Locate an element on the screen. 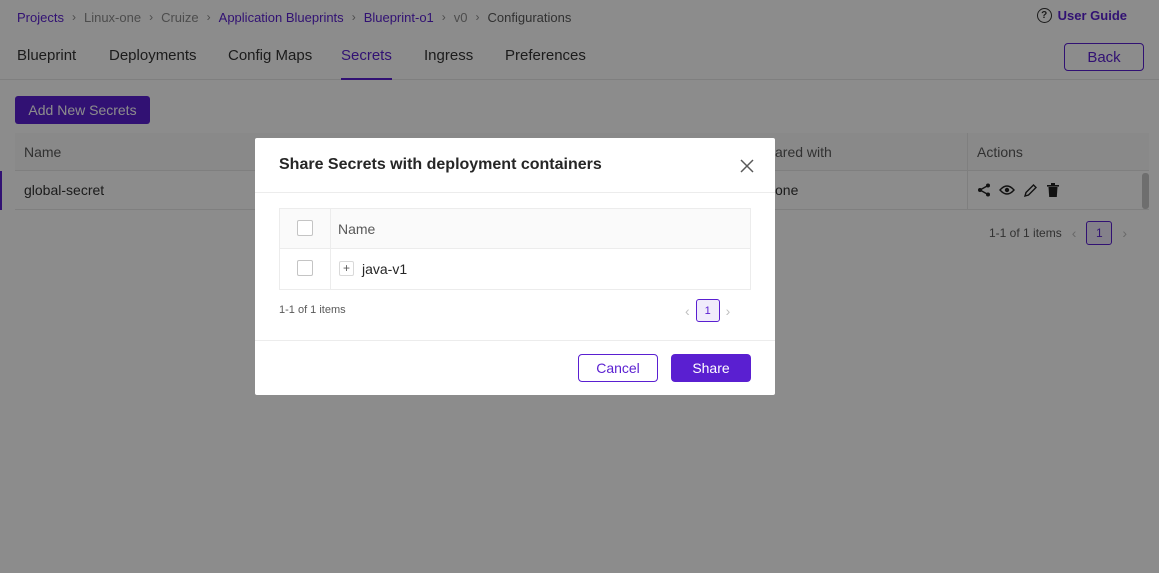 The image size is (1159, 573). table-row: + java-v1 is located at coordinates (515, 269).